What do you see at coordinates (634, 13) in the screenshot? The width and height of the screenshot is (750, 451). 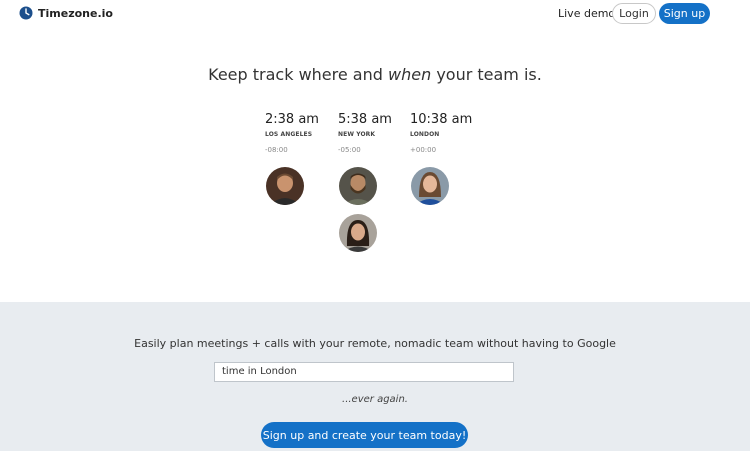 I see `login-button: Login` at bounding box center [634, 13].